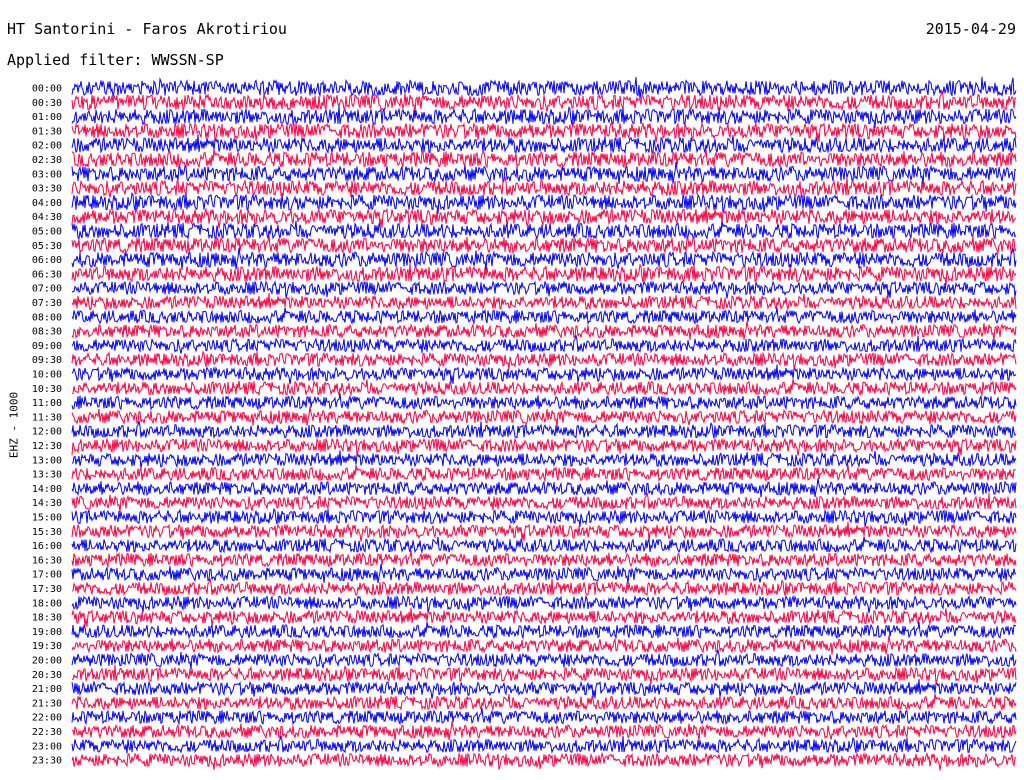 This screenshot has height=780, width=1024. Describe the element at coordinates (47, 460) in the screenshot. I see `row-time-label: 13:00` at that location.